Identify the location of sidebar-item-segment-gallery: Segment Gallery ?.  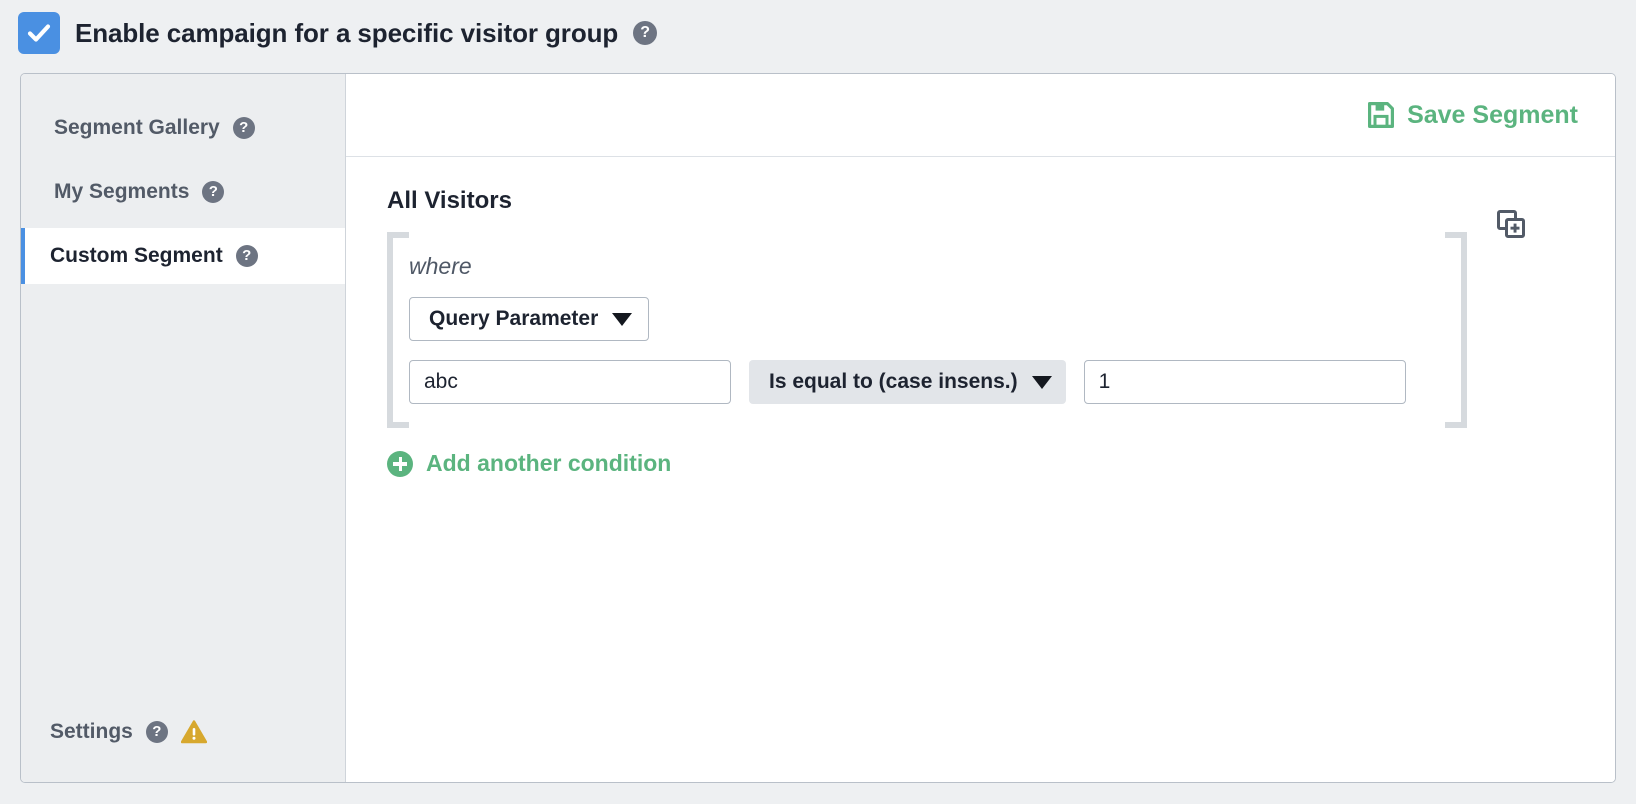
(183, 128).